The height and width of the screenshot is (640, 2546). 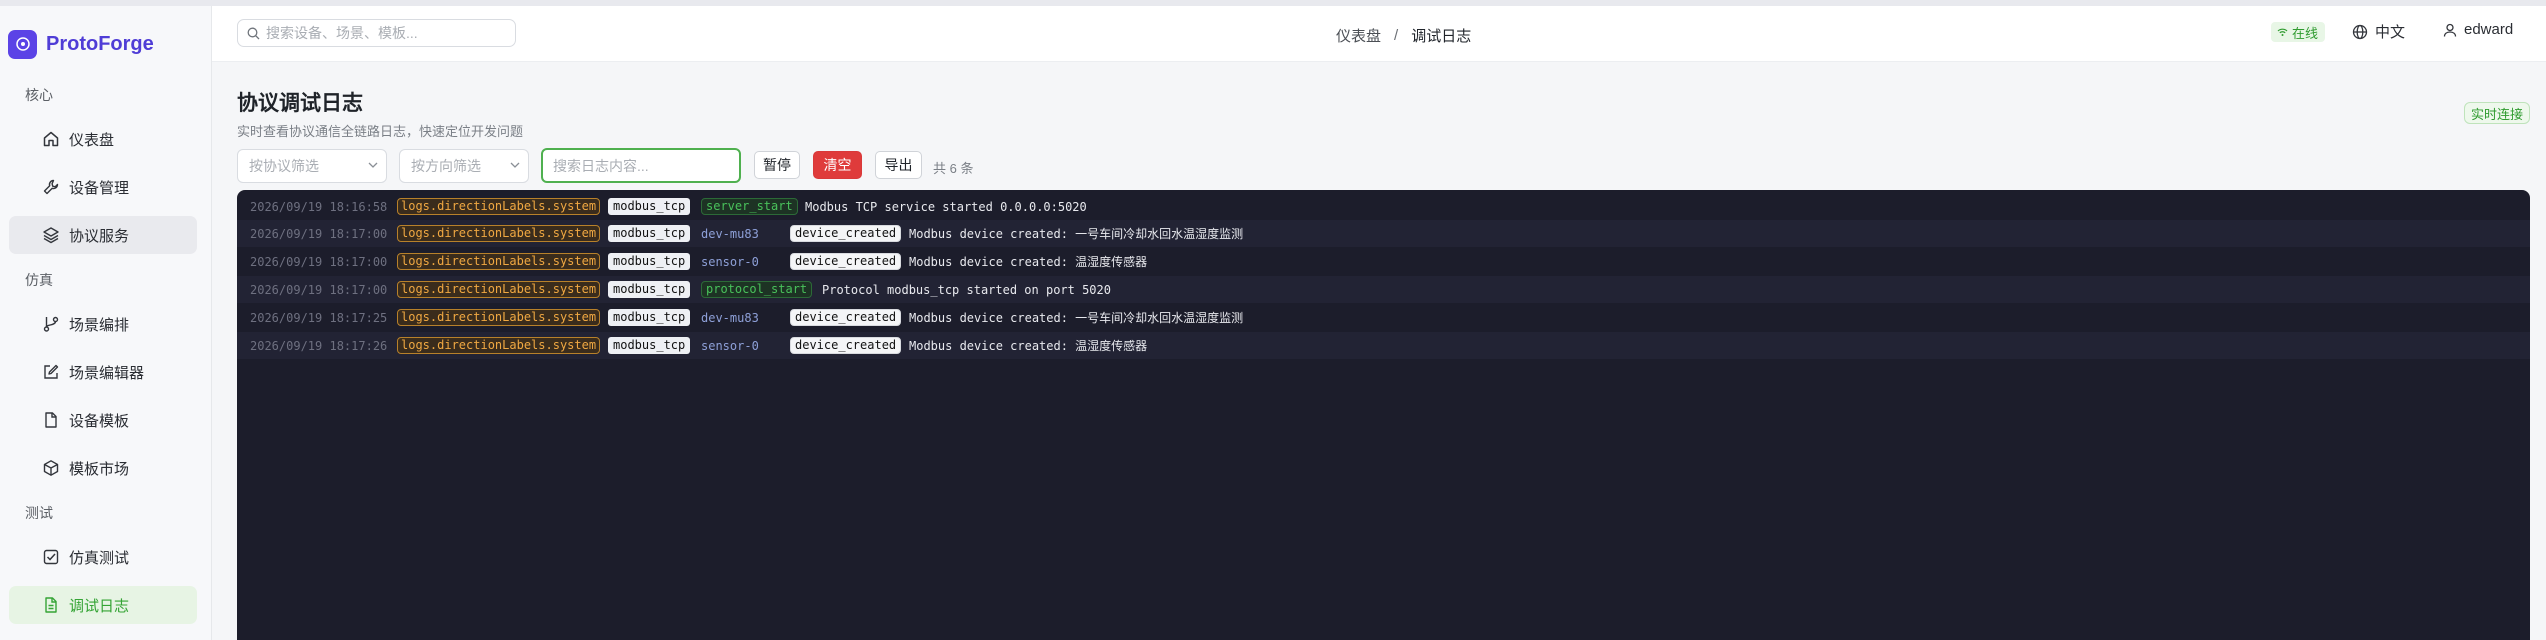 I want to click on chevron-down-icon, so click(x=515, y=165).